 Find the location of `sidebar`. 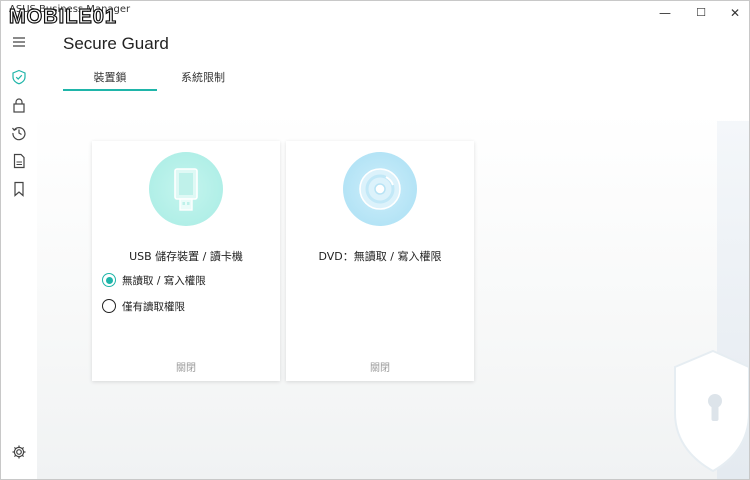

sidebar is located at coordinates (19, 254).